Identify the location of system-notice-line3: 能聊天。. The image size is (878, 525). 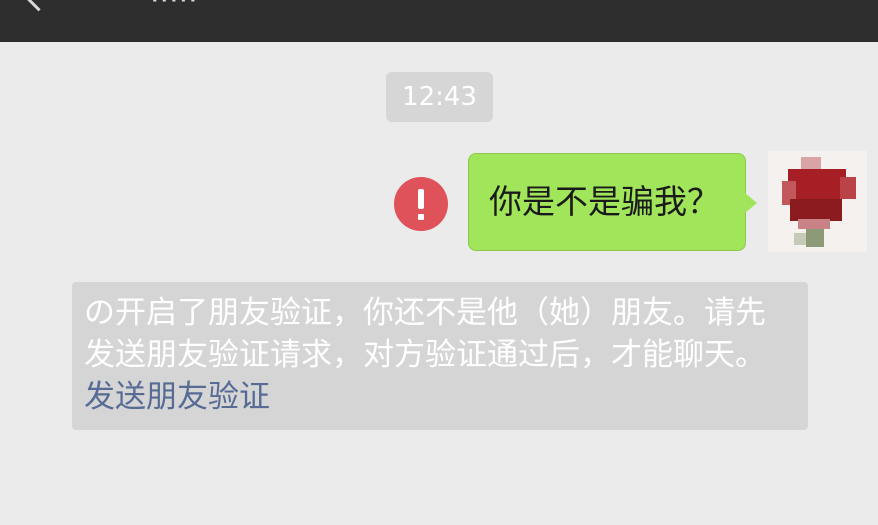
(704, 355).